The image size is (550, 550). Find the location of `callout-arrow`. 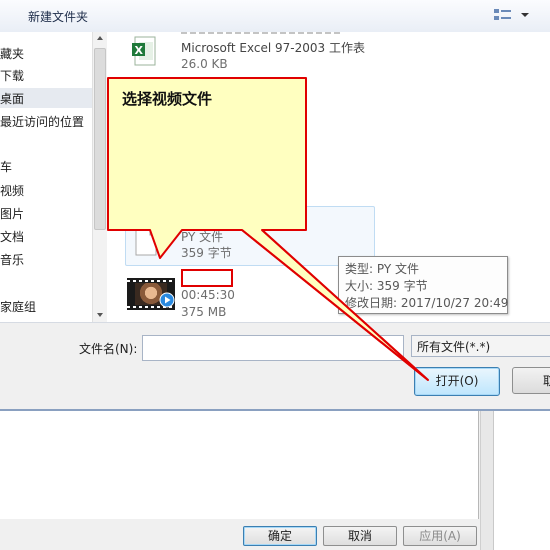

callout-arrow is located at coordinates (335, 305).